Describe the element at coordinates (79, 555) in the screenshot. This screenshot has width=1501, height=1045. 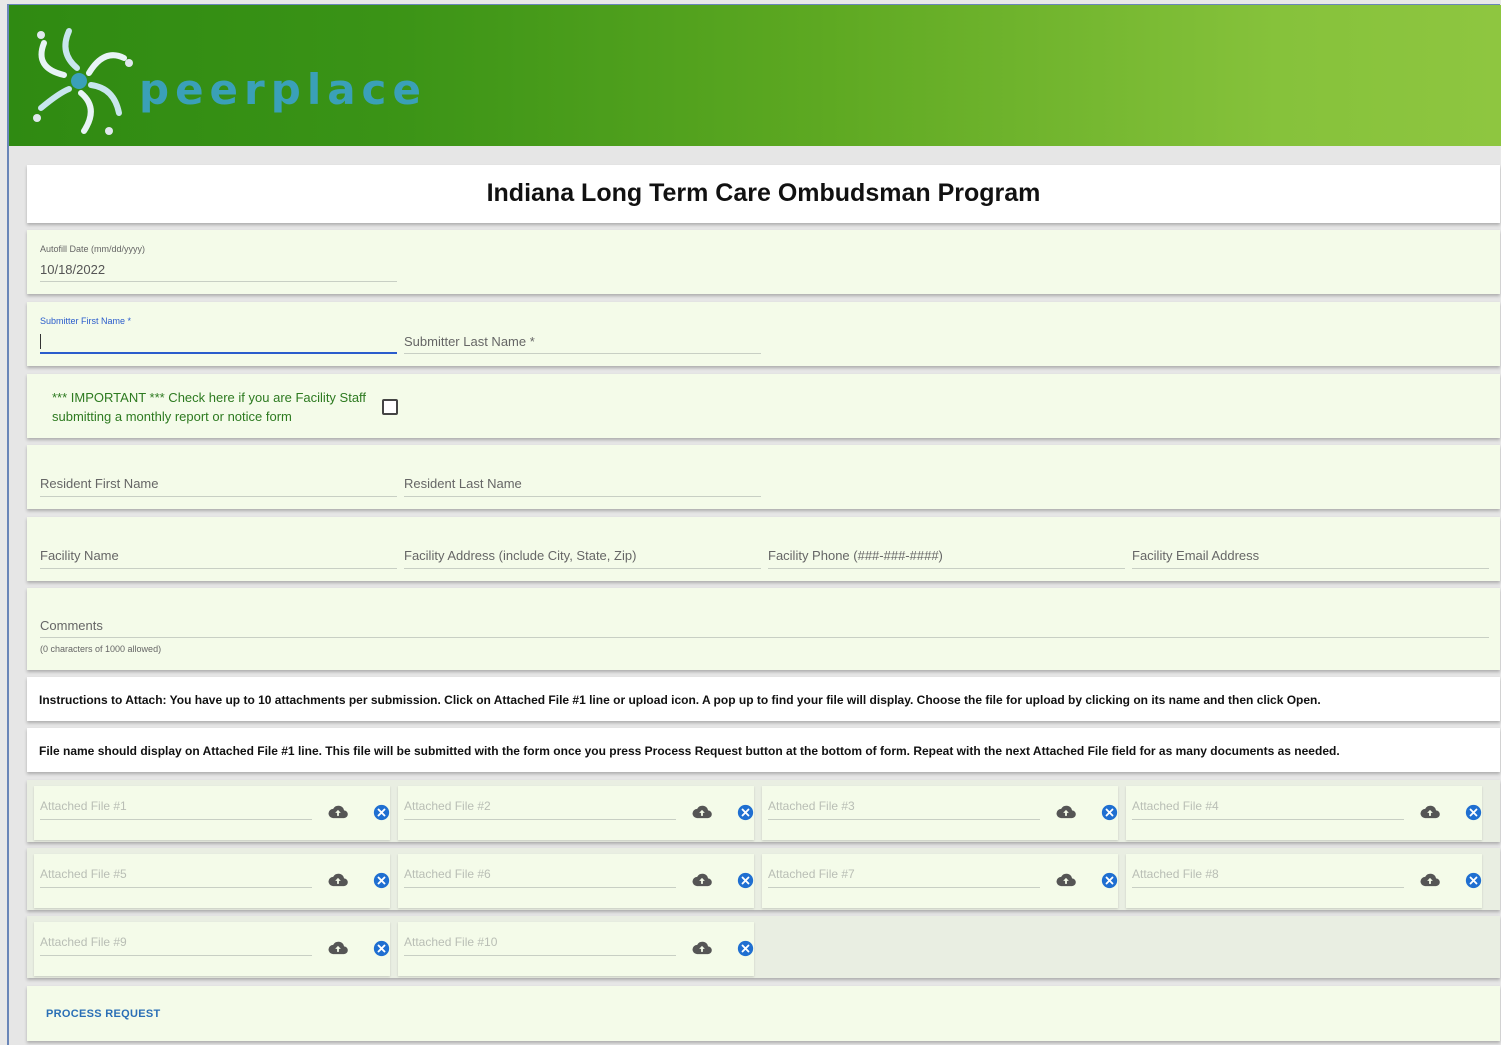
I see `facility-name-placeholder: Facility Name` at that location.